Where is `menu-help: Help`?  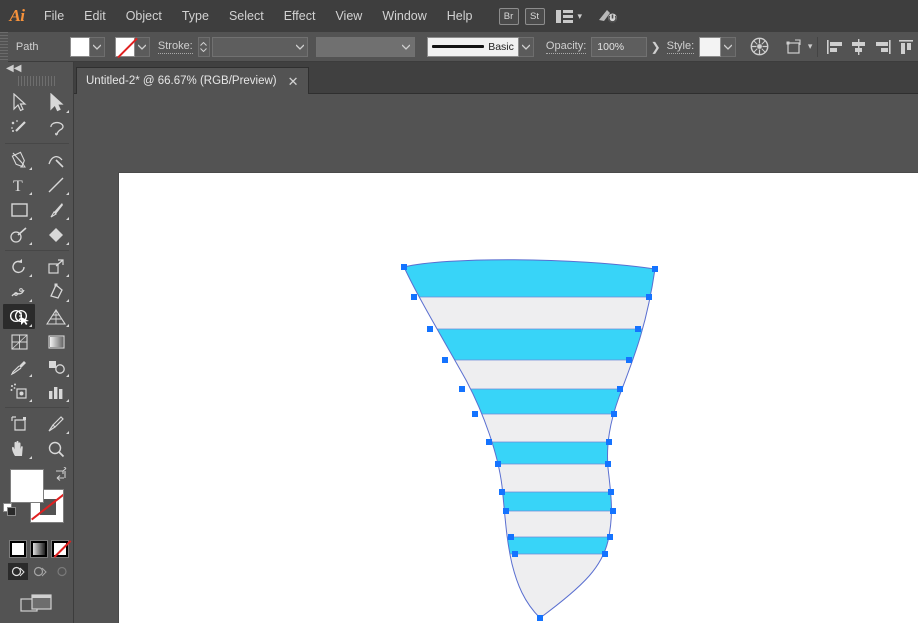
menu-help: Help is located at coordinates (460, 16).